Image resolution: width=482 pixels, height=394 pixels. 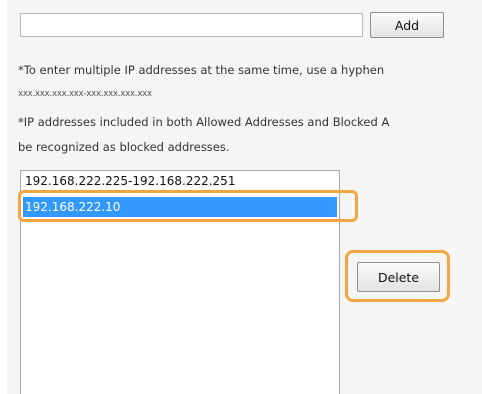 I want to click on selected-item-highlight-outline, so click(x=188, y=206).